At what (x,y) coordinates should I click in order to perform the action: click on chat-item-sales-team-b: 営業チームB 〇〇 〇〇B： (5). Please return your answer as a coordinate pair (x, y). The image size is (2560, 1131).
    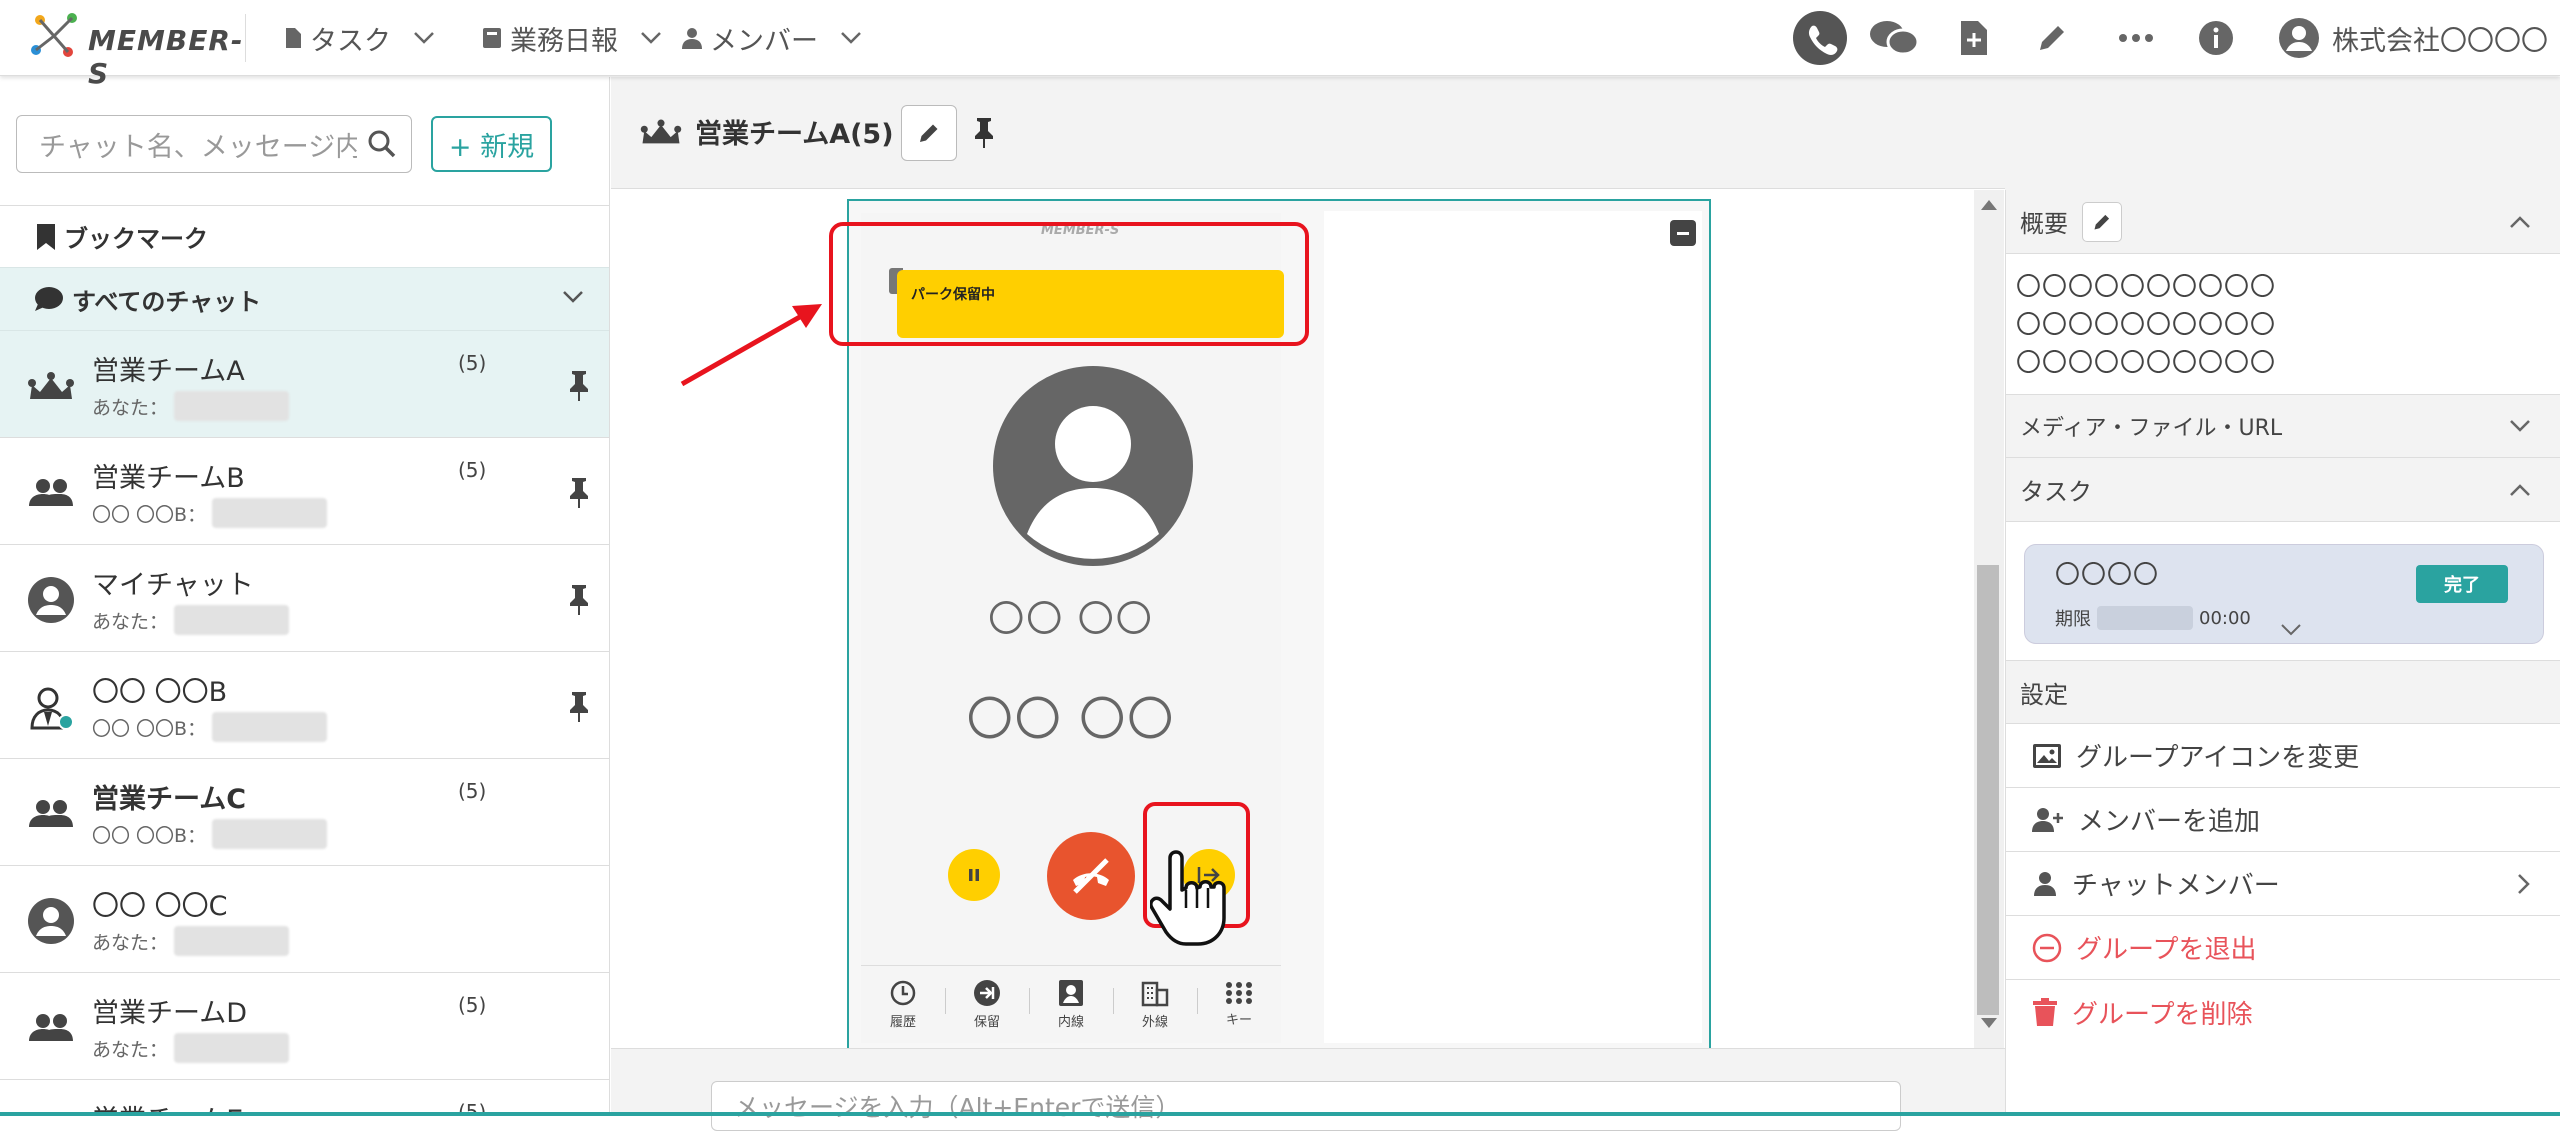
    Looking at the image, I should click on (304, 491).